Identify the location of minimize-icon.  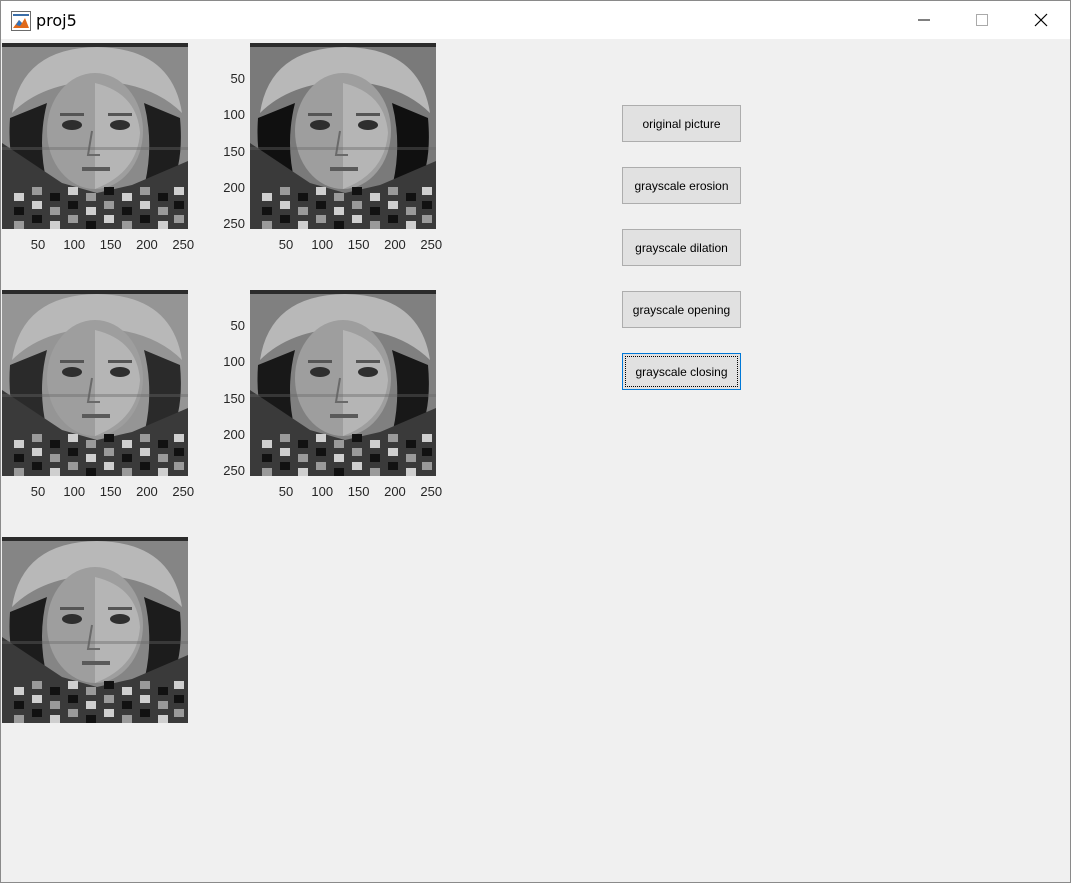
(924, 20).